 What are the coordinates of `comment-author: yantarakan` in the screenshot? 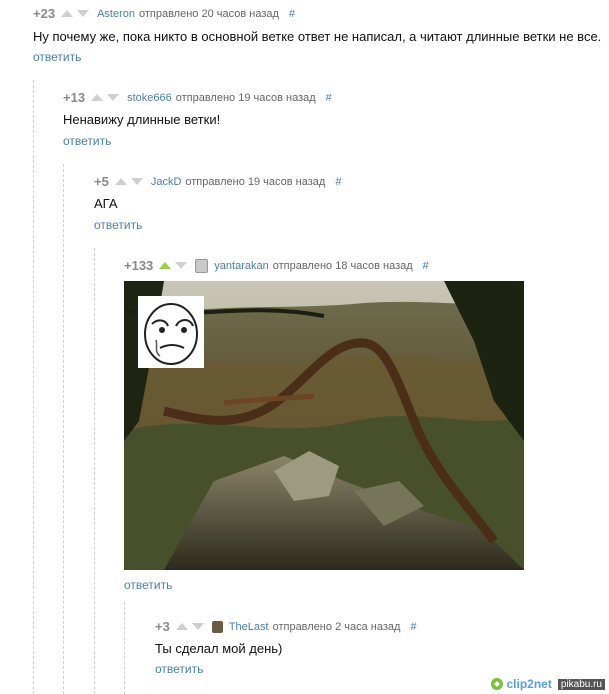 It's located at (241, 266).